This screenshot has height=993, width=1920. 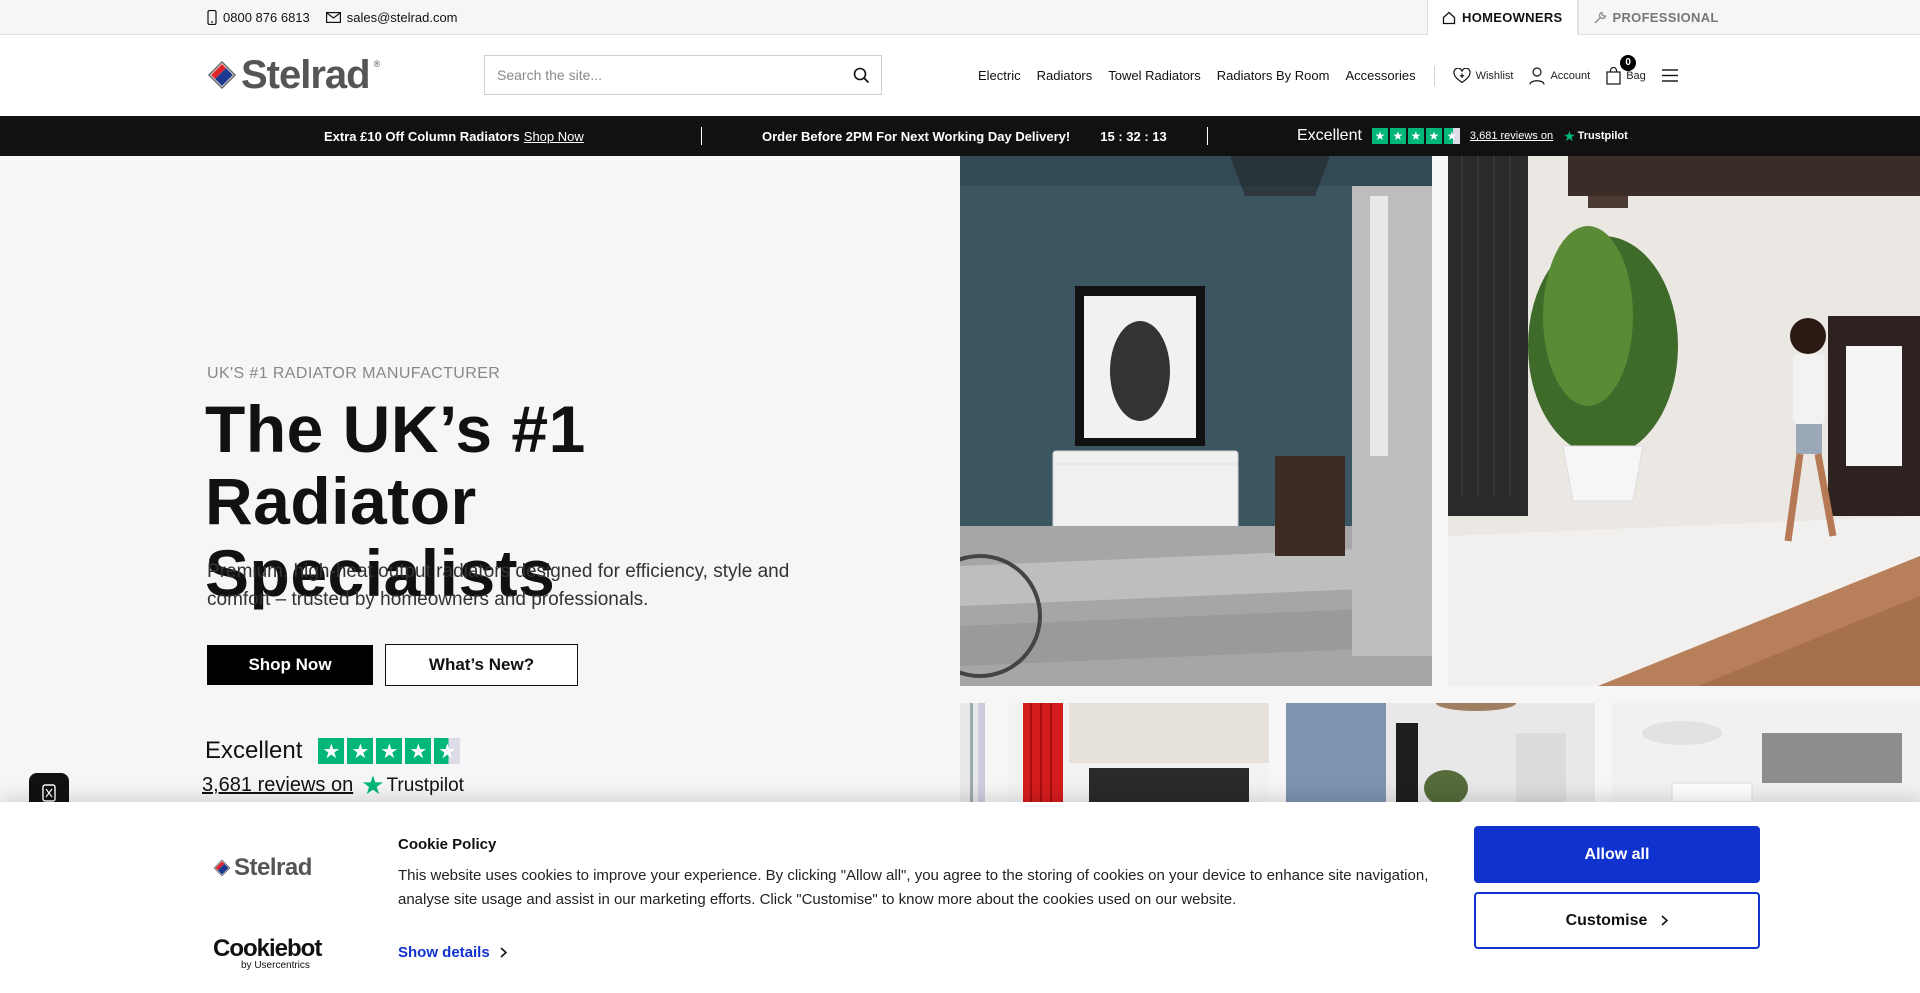 What do you see at coordinates (412, 785) in the screenshot?
I see `trustpilot-logo: ★ Trustpilot` at bounding box center [412, 785].